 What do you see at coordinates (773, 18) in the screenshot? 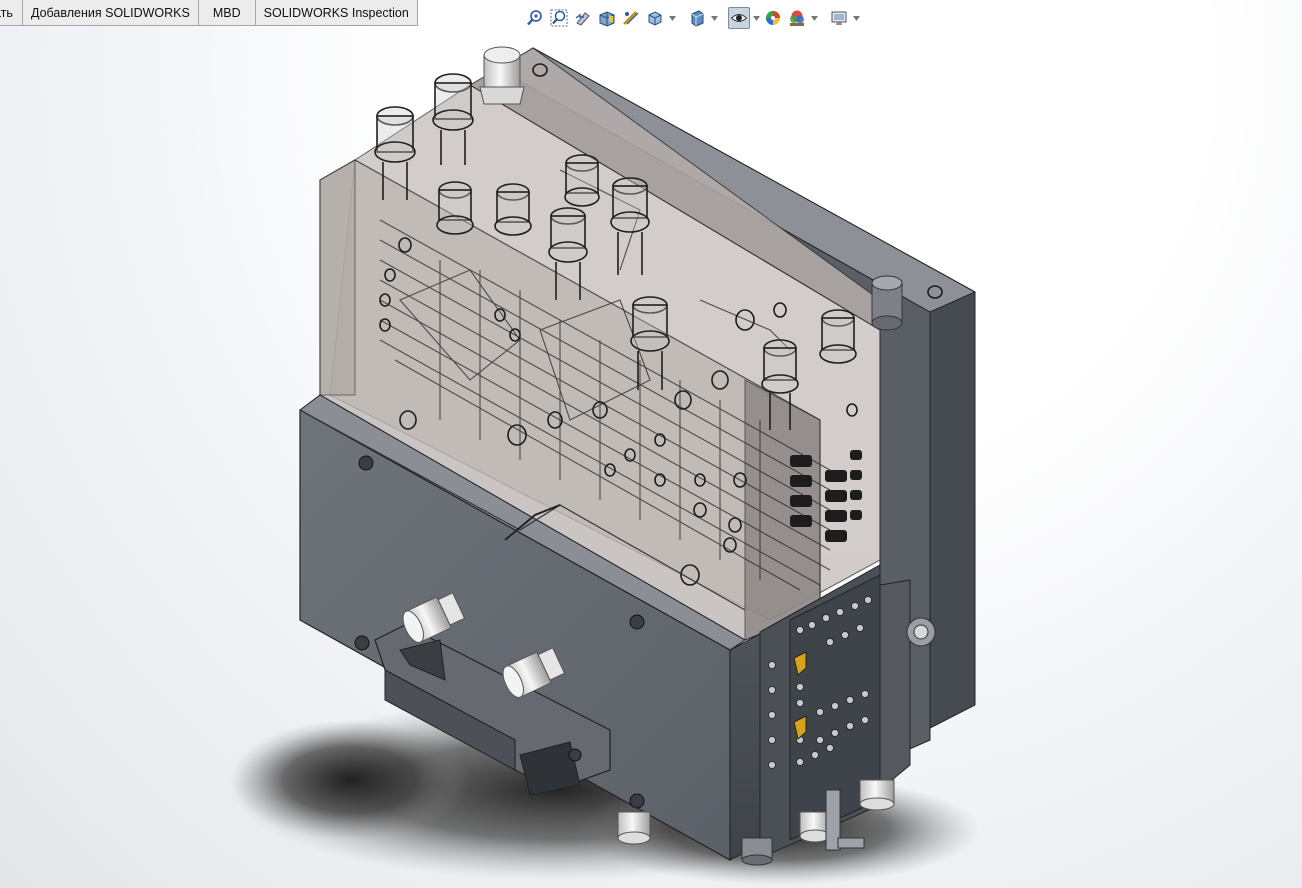
I see `edit-appearance-icon` at bounding box center [773, 18].